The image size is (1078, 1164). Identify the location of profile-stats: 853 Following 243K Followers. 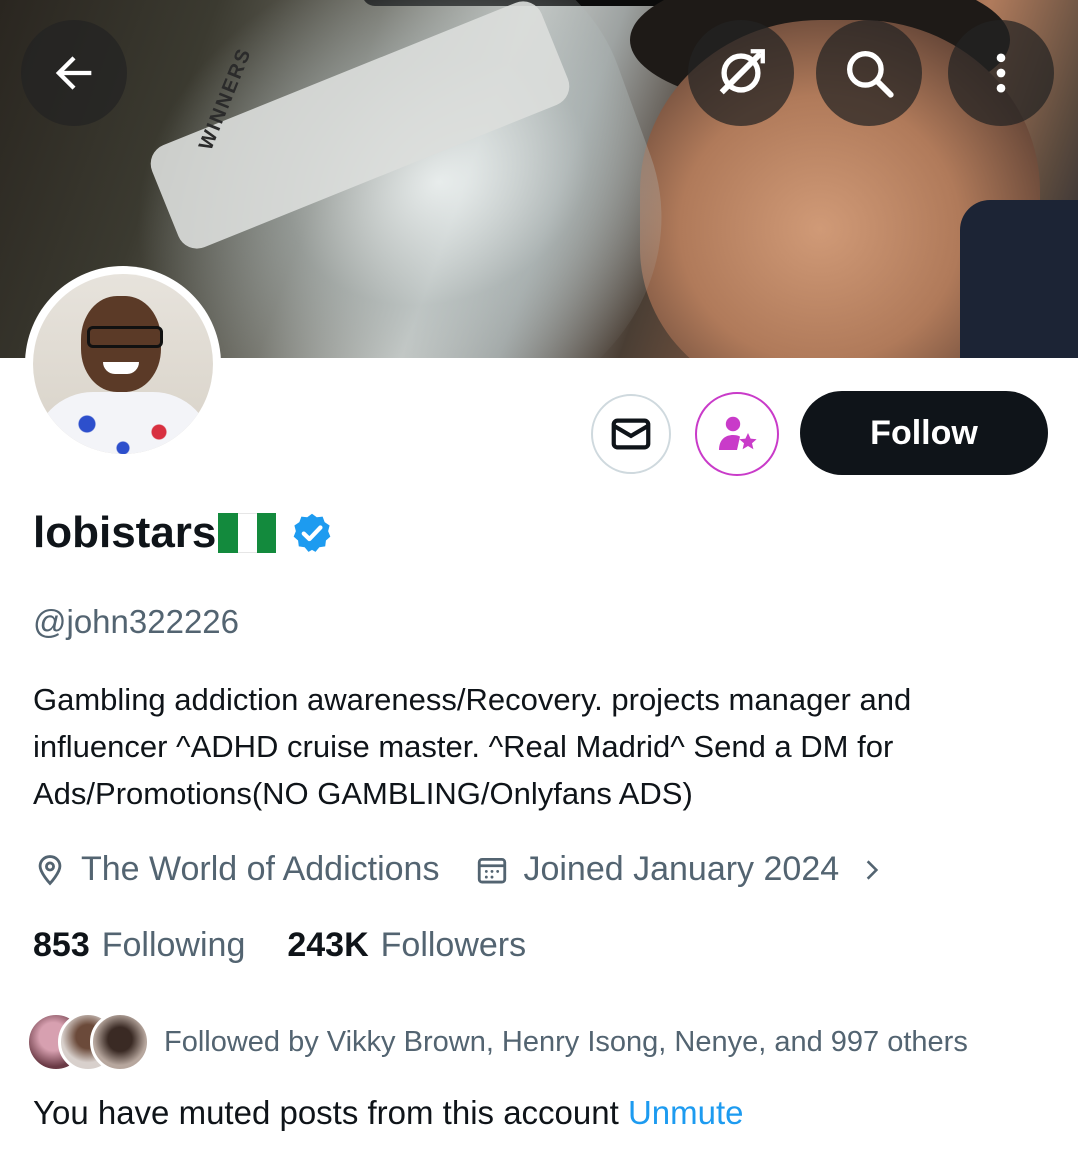
(279, 945).